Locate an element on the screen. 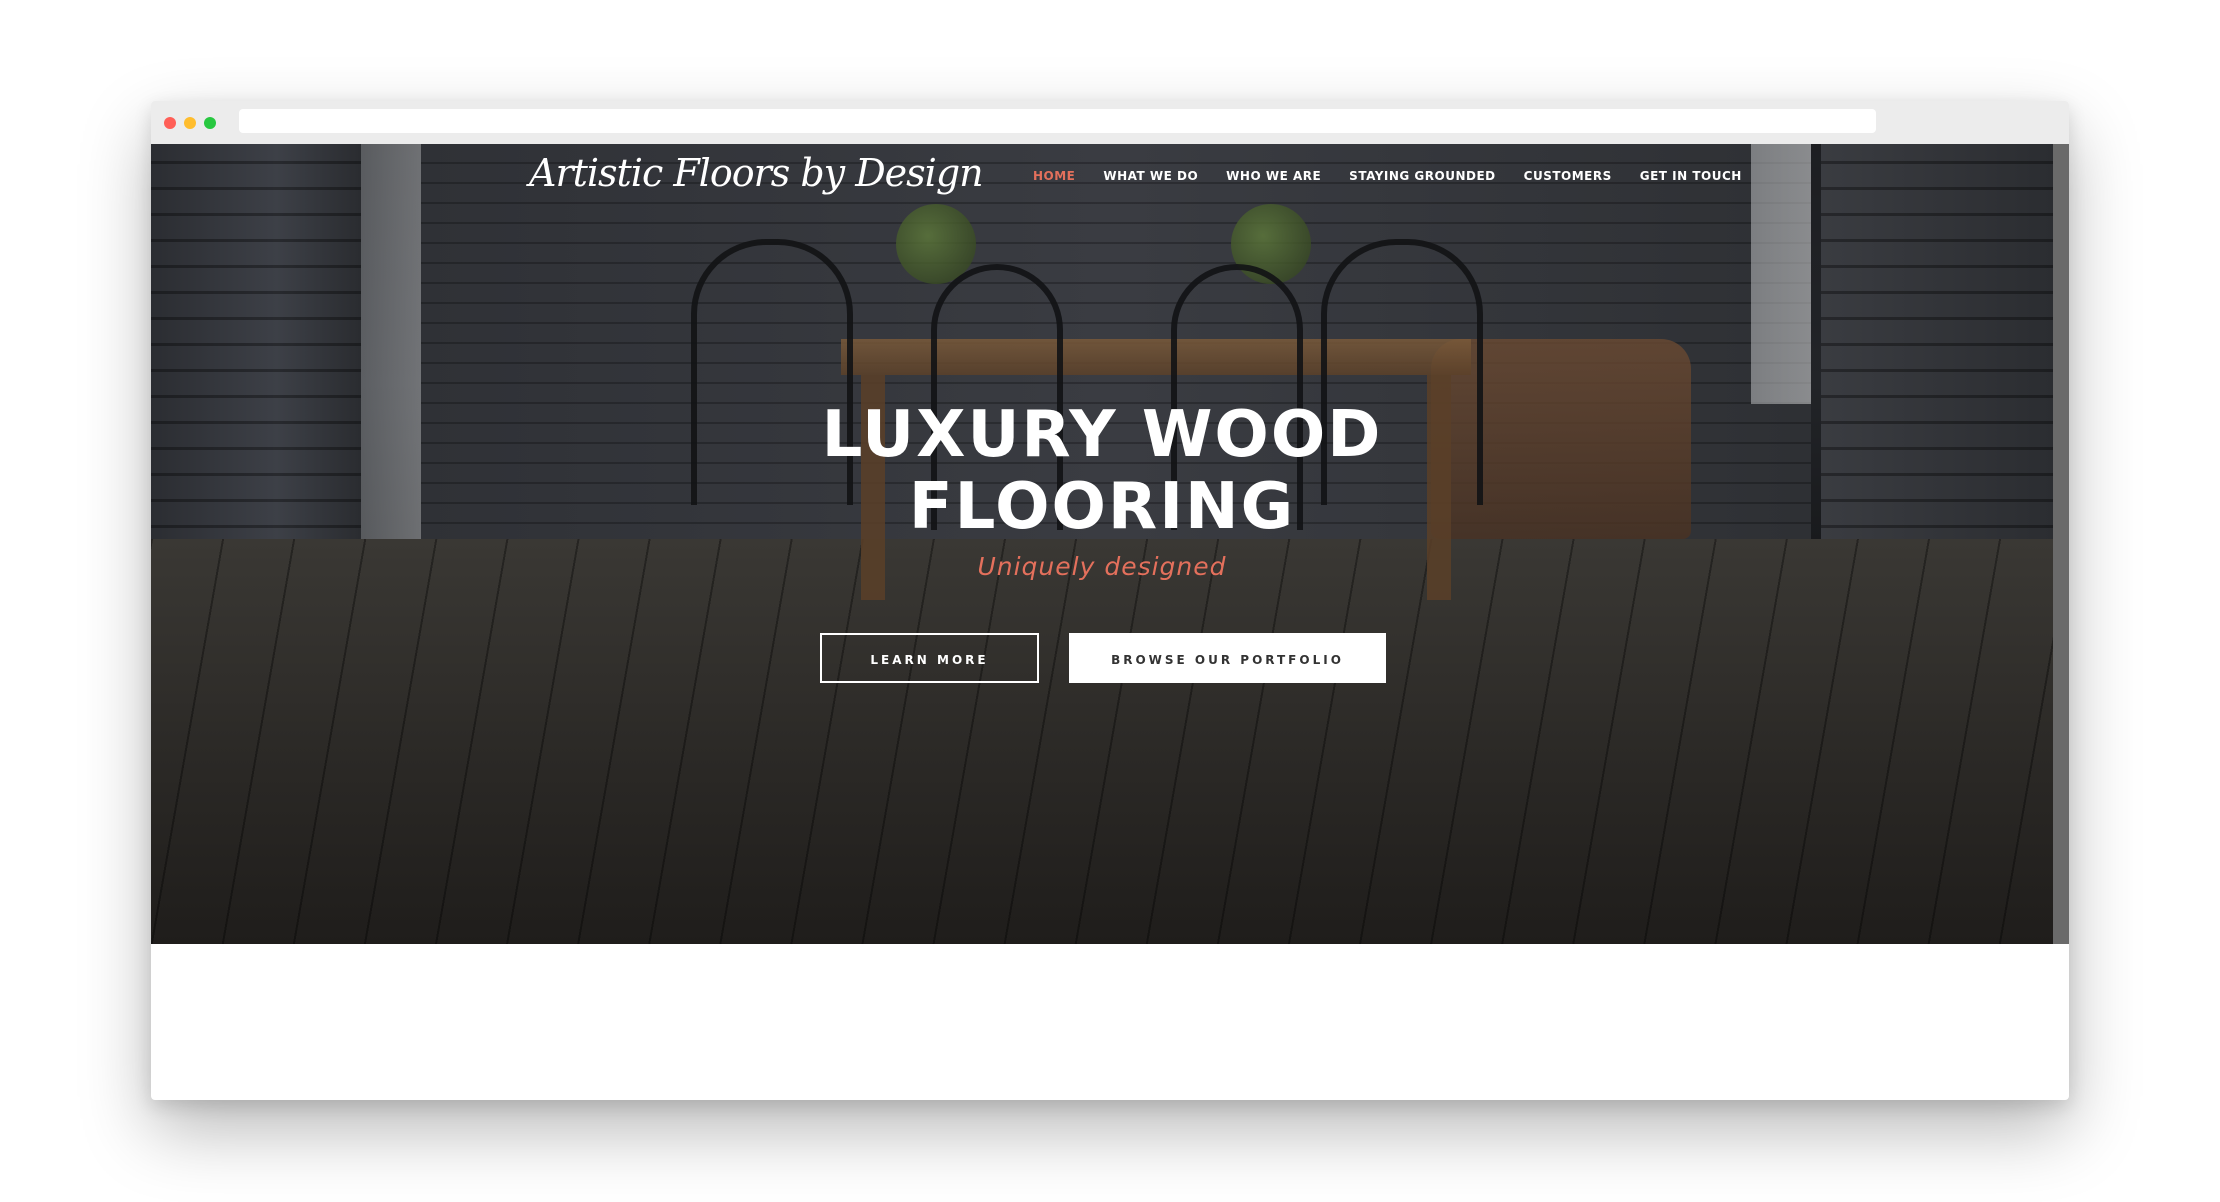 The image size is (2220, 1202). background-window is located at coordinates (1781, 274).